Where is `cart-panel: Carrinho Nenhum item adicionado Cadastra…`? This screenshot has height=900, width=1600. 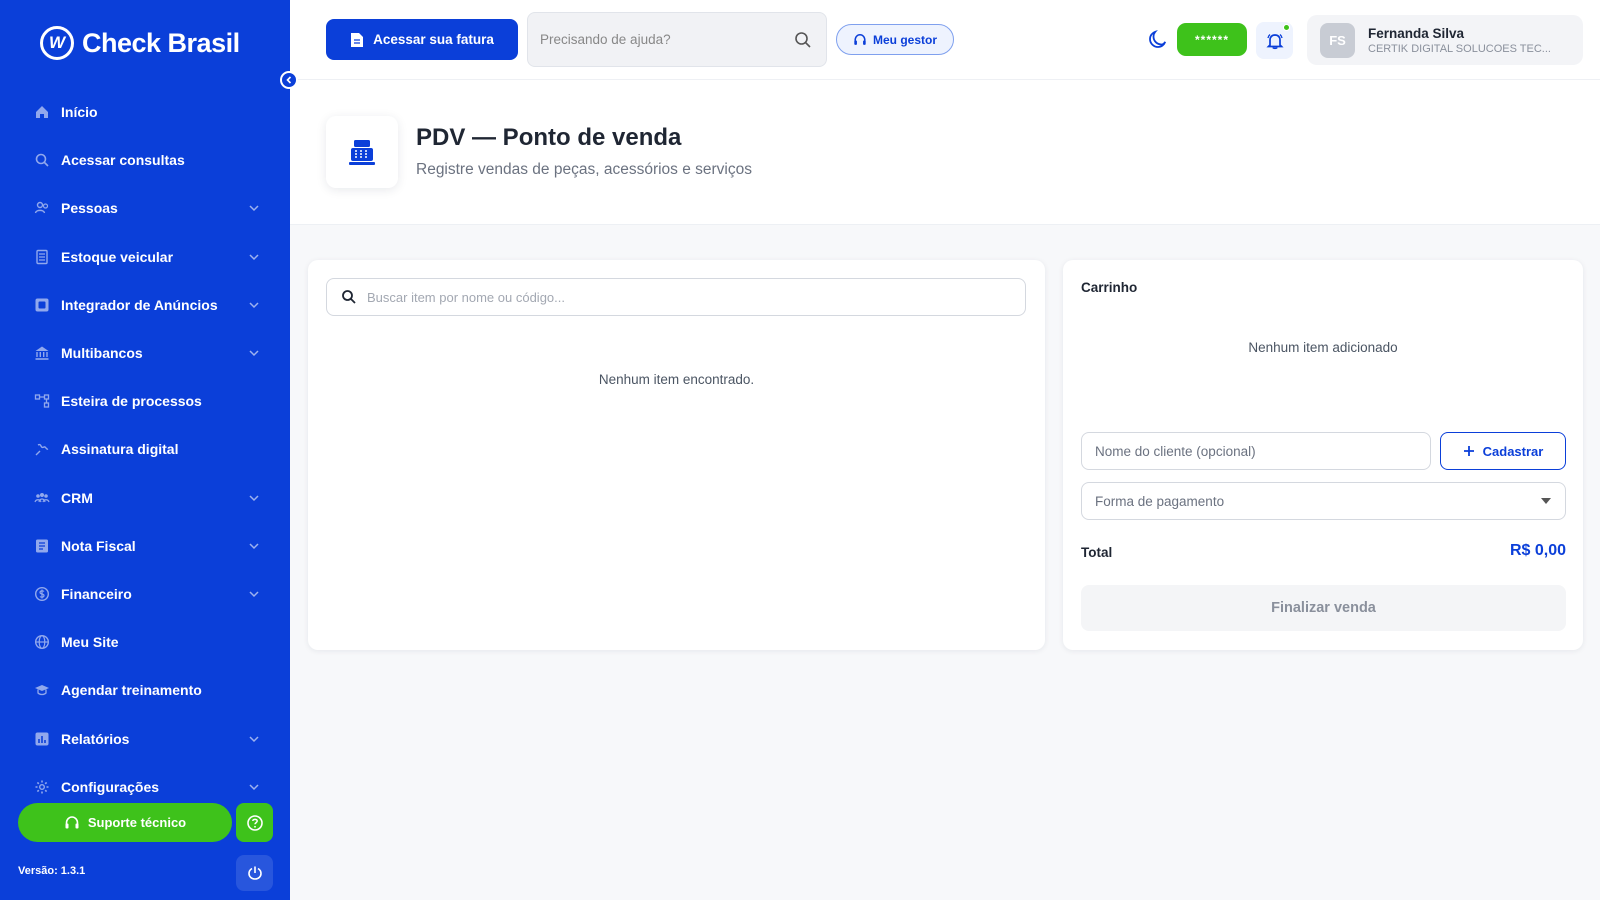 cart-panel: Carrinho Nenhum item adicionado Cadastra… is located at coordinates (1323, 455).